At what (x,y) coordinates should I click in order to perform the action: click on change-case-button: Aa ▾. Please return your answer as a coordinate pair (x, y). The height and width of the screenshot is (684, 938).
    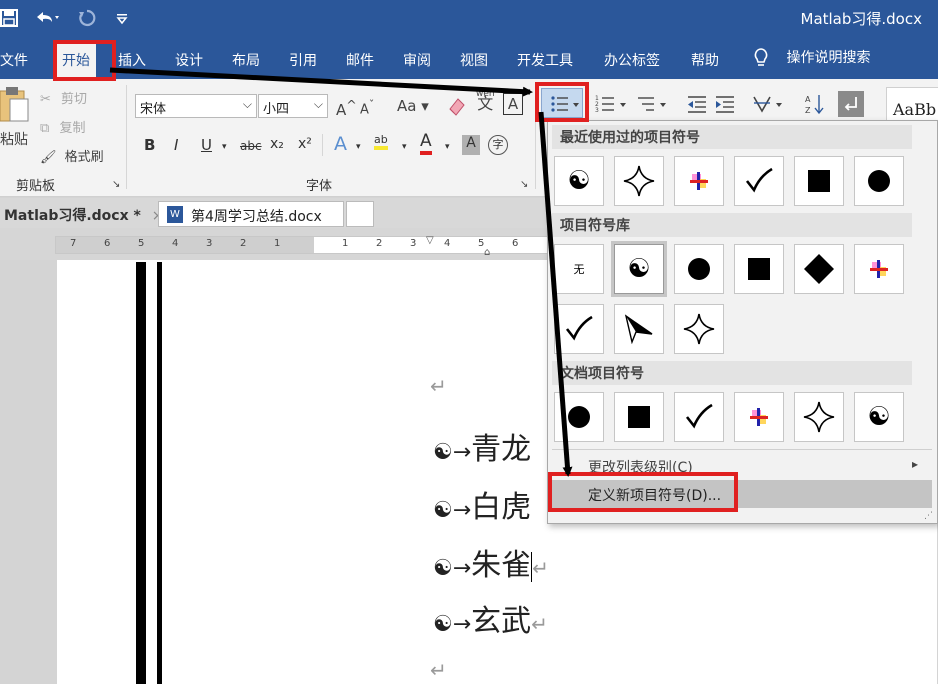
    Looking at the image, I should click on (413, 106).